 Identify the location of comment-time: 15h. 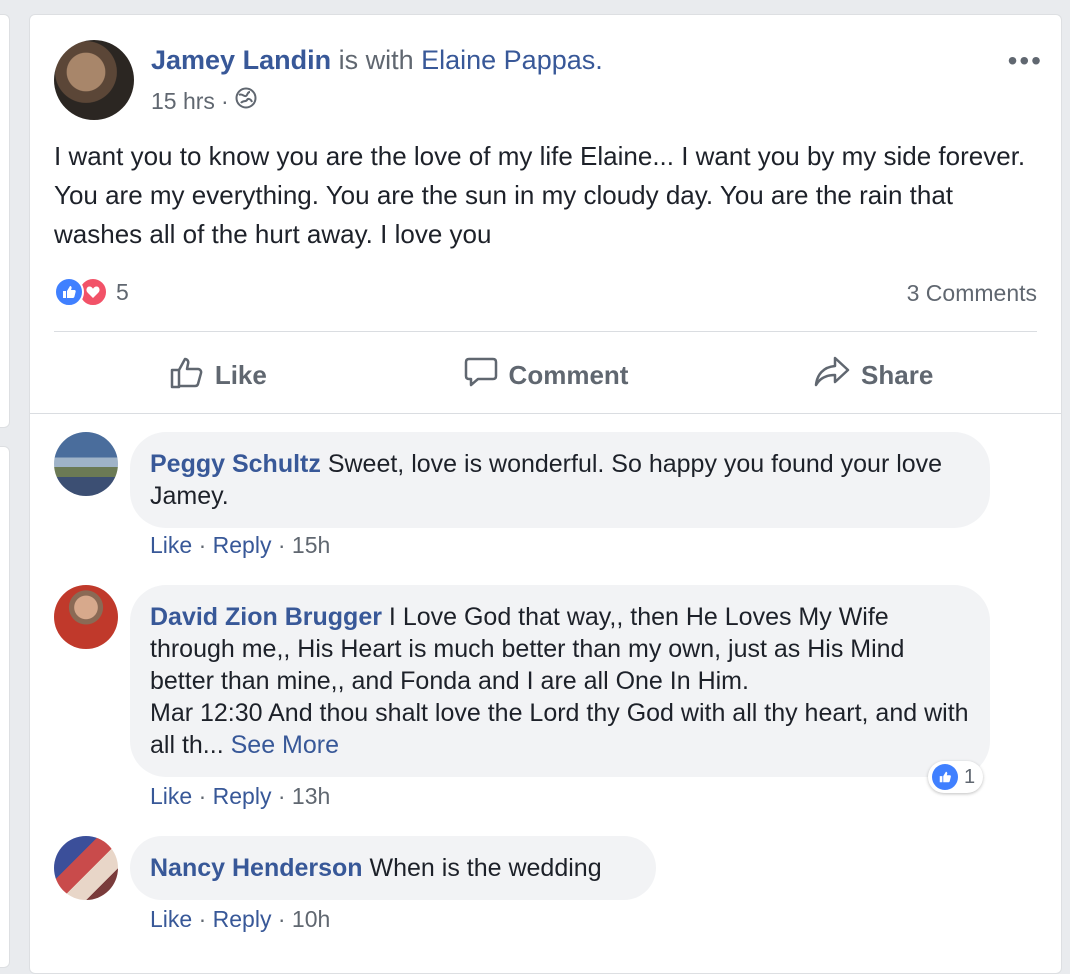
(311, 545).